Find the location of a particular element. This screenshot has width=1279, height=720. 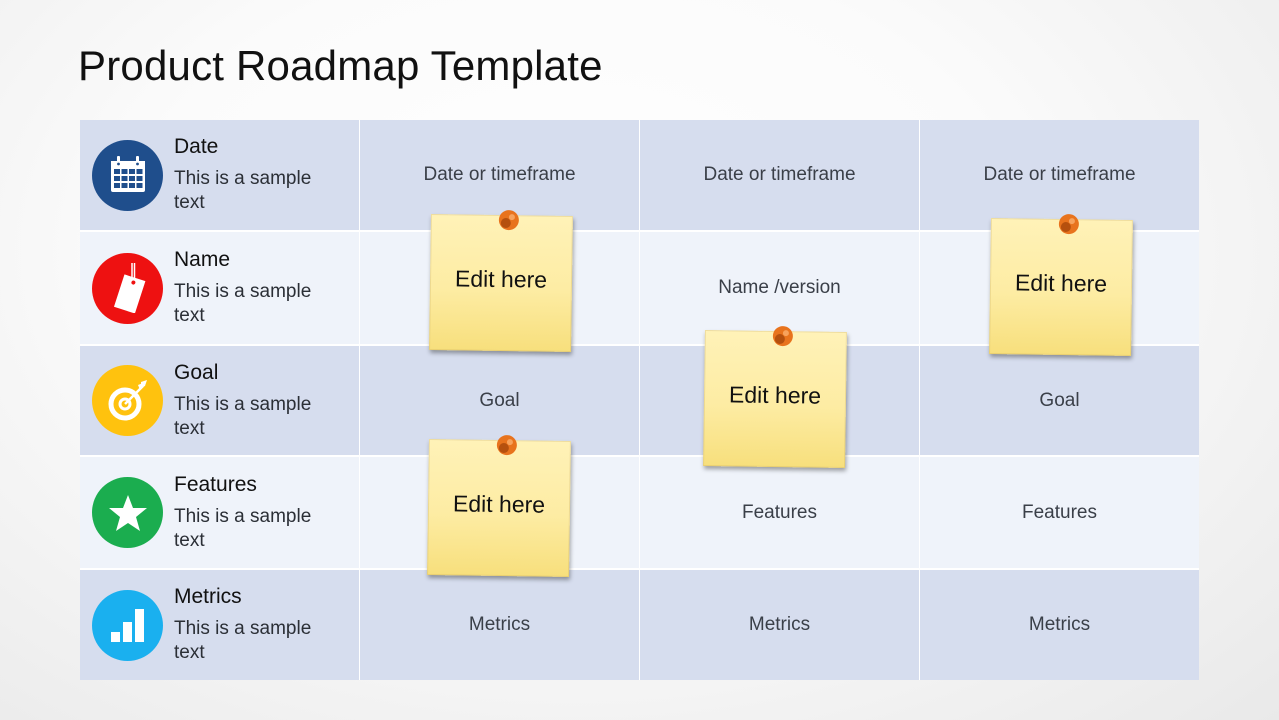

row-label-date: Date This is a sample text is located at coordinates (219, 175).